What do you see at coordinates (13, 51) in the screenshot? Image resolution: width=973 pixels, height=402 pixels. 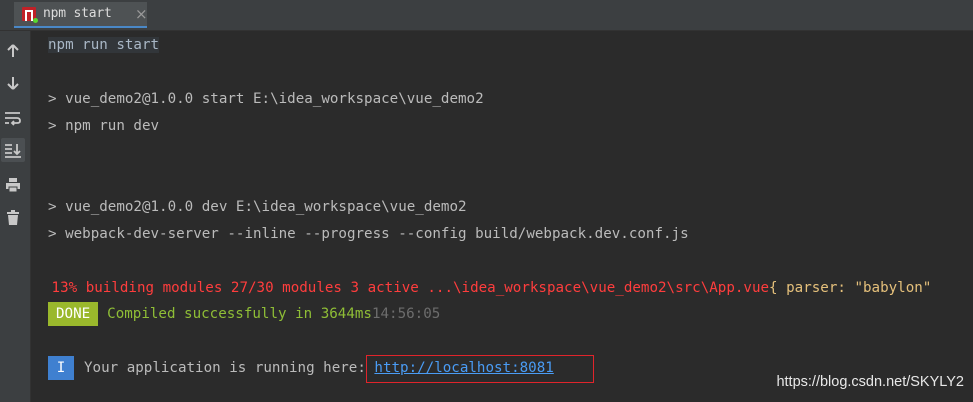 I see `arrow-up-icon` at bounding box center [13, 51].